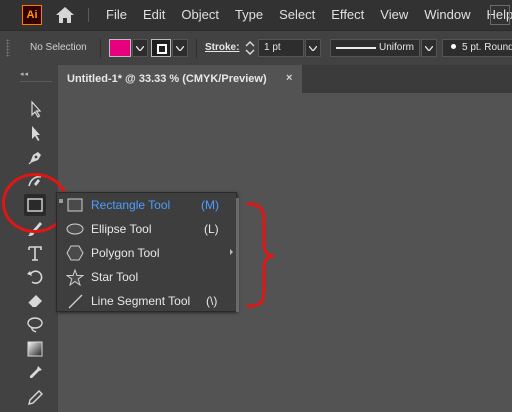 This screenshot has width=512, height=412. Describe the element at coordinates (222, 47) in the screenshot. I see `stroke-label: Stroke:` at that location.